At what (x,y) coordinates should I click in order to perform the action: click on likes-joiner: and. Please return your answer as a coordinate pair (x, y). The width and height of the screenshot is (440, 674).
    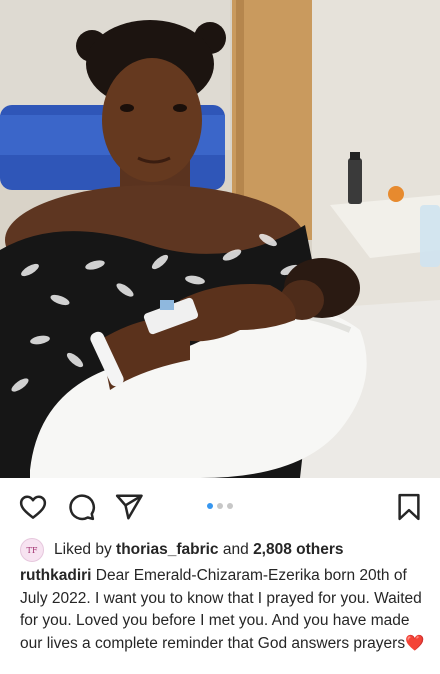
    Looking at the image, I should click on (235, 549).